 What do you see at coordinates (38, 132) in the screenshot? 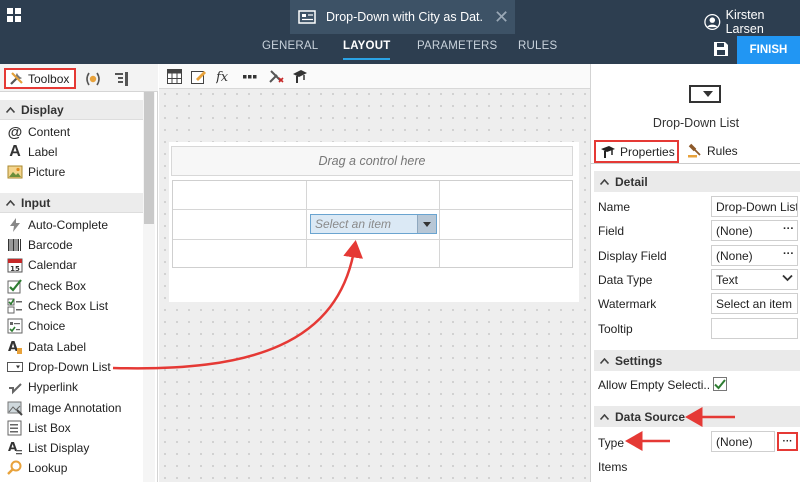
I see `tool-content: @ Content` at bounding box center [38, 132].